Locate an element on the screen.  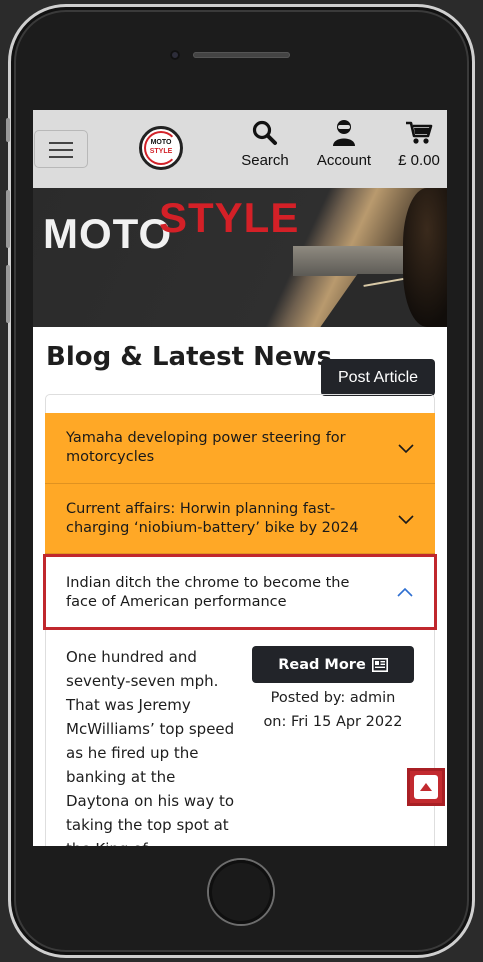
posted-on: on: Fri 15 Apr 2022 is located at coordinates (333, 722).